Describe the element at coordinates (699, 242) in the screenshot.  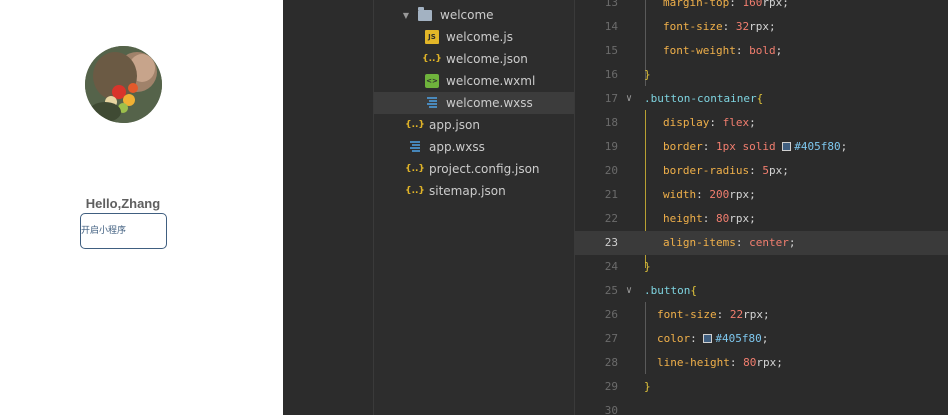
I see `css-property: align-items` at that location.